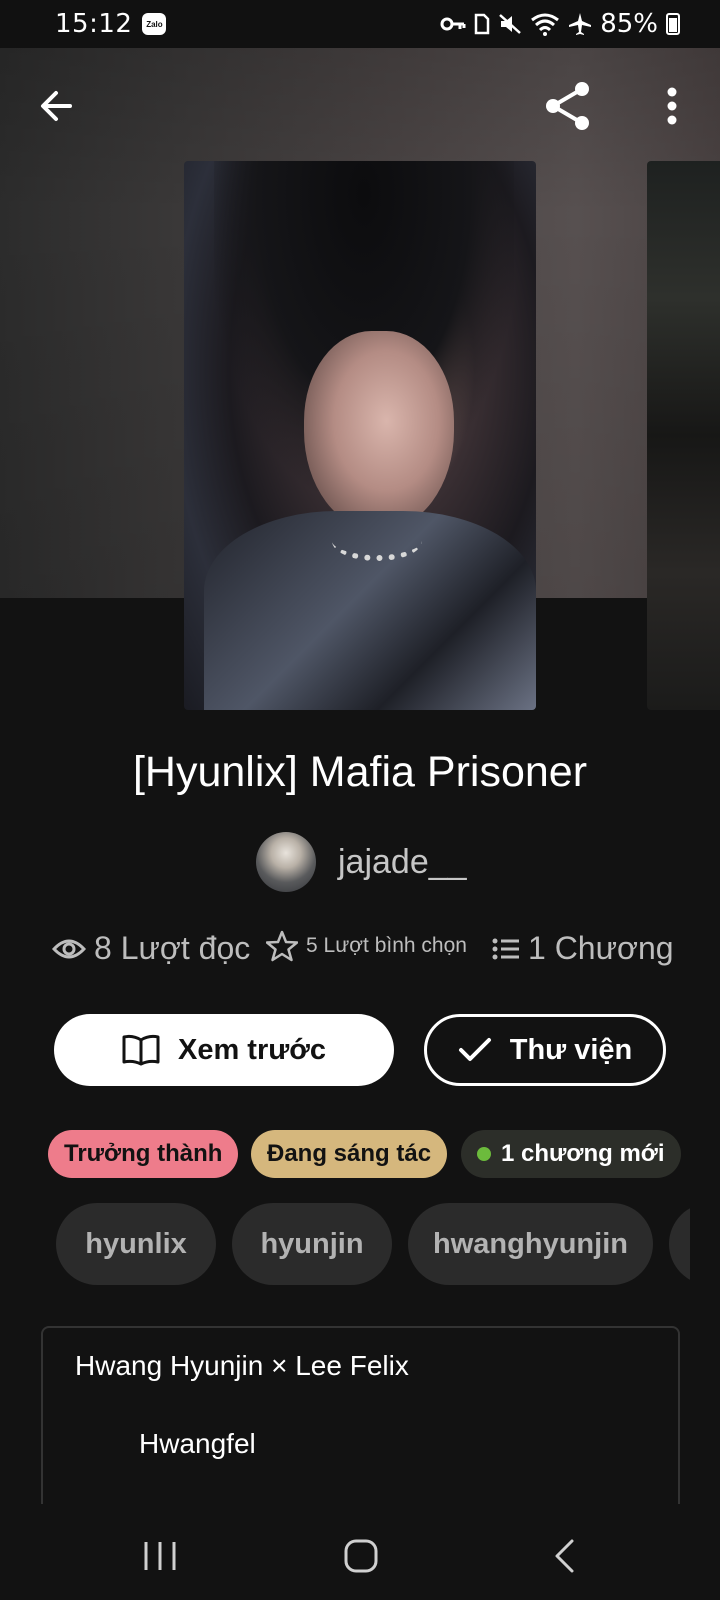 Image resolution: width=720 pixels, height=1600 pixels. What do you see at coordinates (360, 772) in the screenshot?
I see `story-title: [Hyunlix] Mafia Prisoner` at bounding box center [360, 772].